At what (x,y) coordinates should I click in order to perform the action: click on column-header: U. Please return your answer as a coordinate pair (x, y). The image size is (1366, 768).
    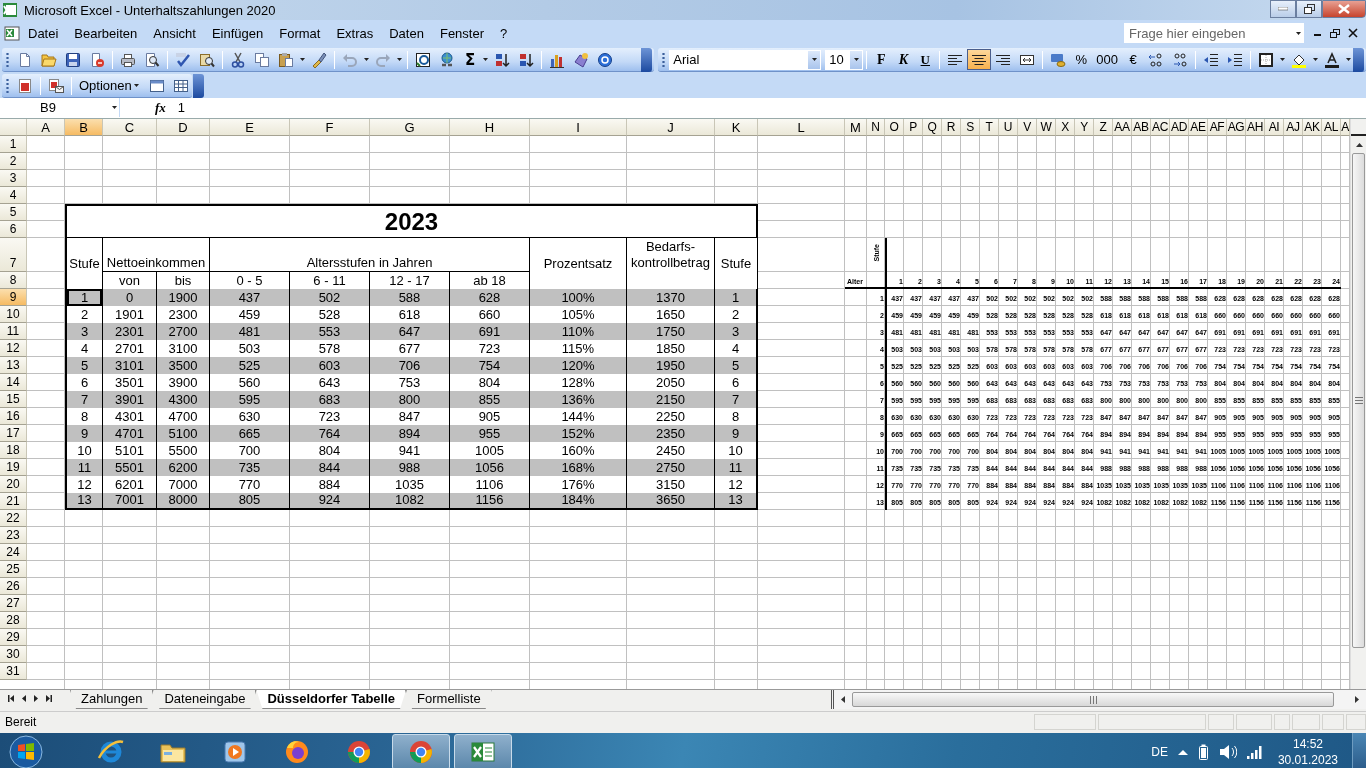
    Looking at the image, I should click on (1008, 127).